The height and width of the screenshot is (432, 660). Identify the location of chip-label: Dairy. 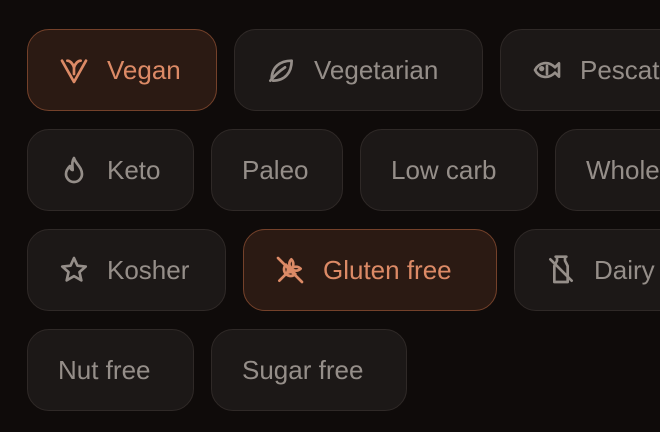
(624, 269).